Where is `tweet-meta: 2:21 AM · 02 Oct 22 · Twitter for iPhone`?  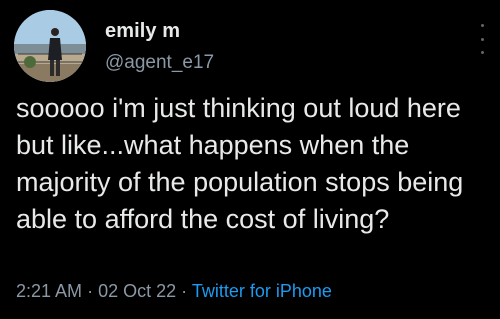 tweet-meta: 2:21 AM · 02 Oct 22 · Twitter for iPhone is located at coordinates (174, 291).